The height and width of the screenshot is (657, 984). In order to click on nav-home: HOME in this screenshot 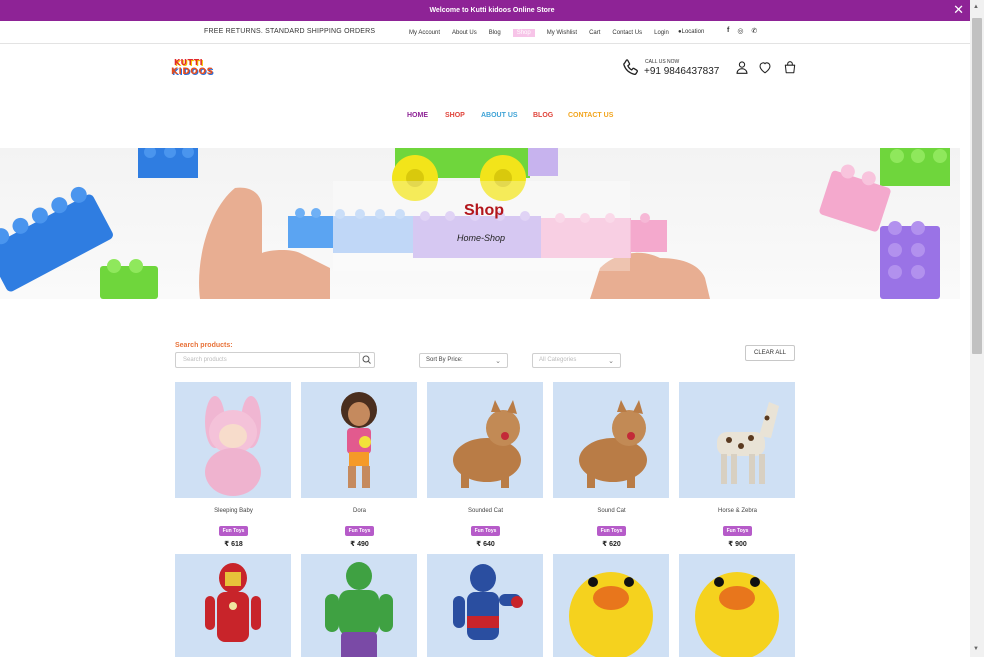, I will do `click(417, 115)`.